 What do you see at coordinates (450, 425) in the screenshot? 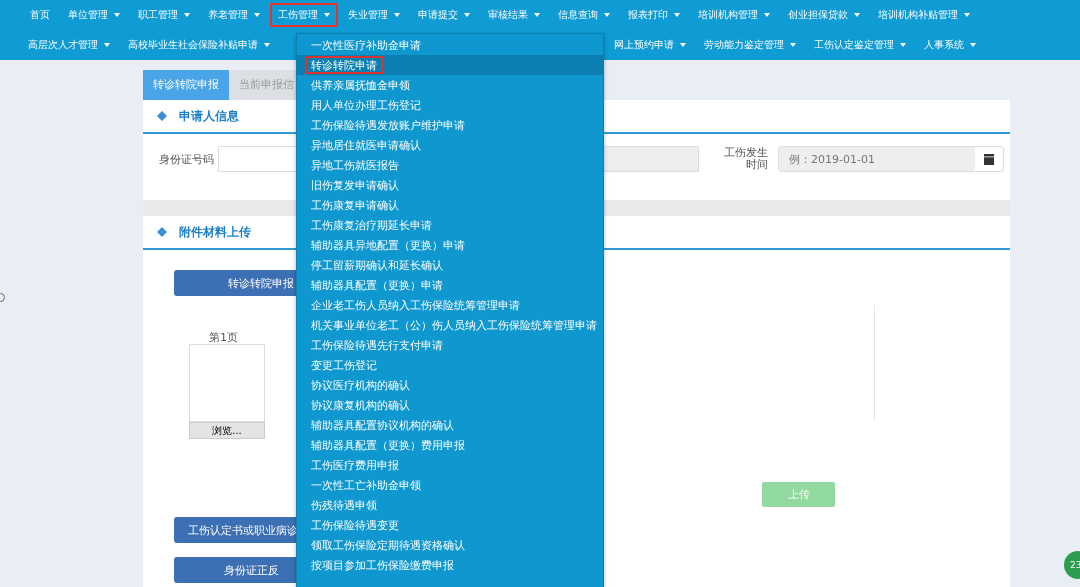
I see `dropdown-item: 辅助器具配置协议机构的确认` at bounding box center [450, 425].